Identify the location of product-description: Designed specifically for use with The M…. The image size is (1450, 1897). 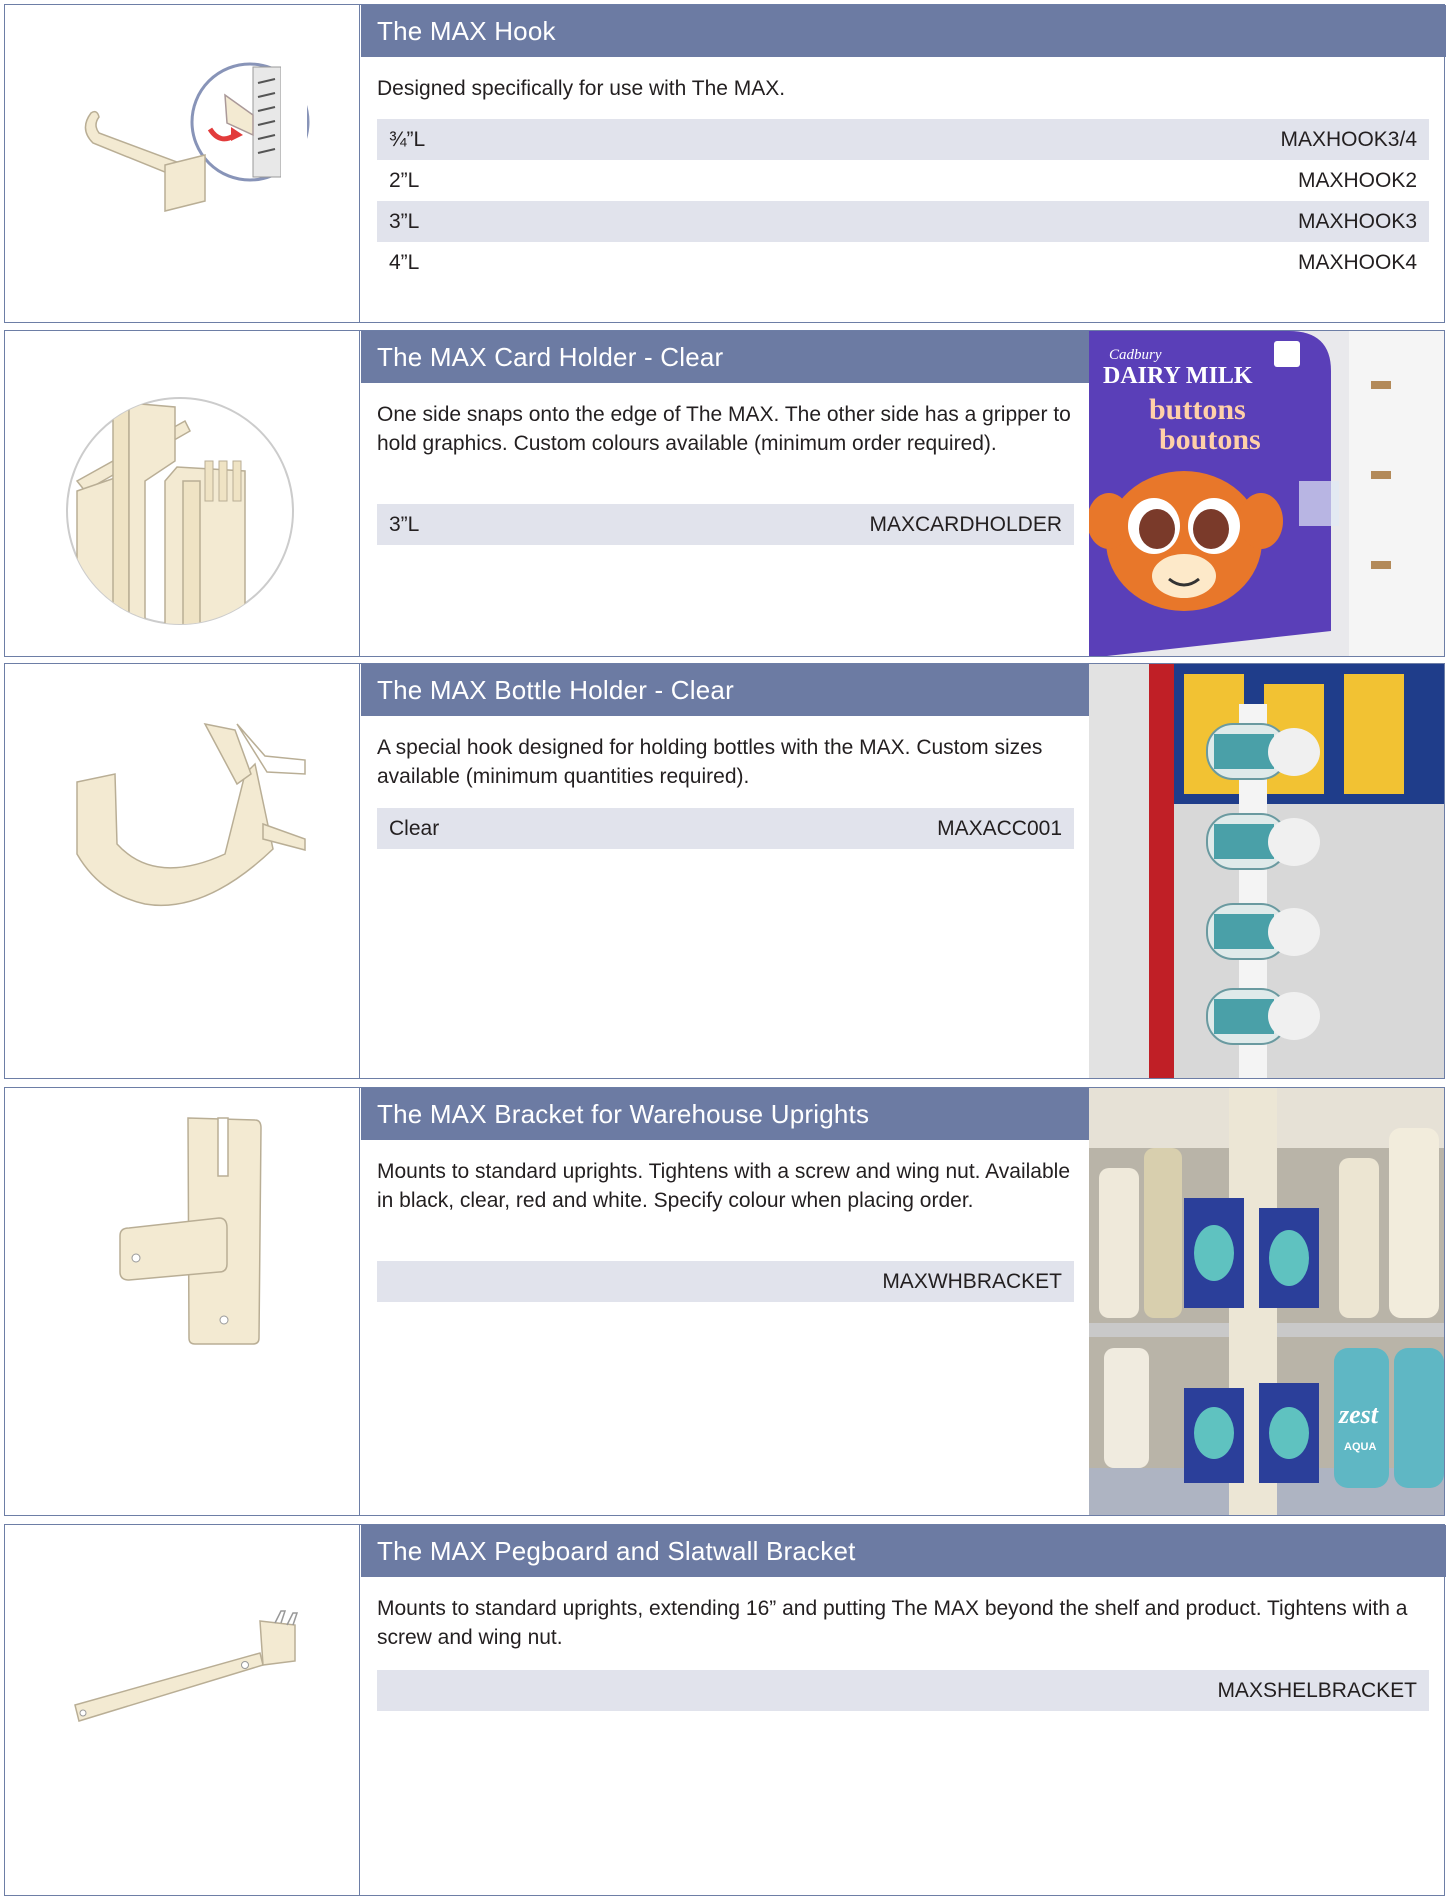
(581, 88).